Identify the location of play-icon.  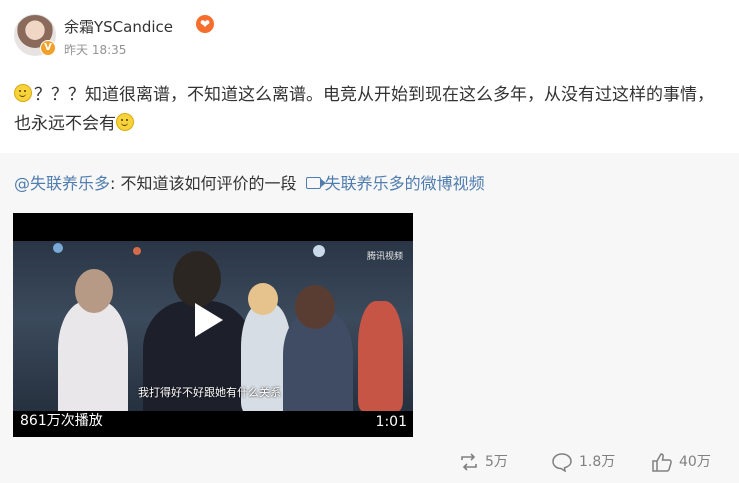
(209, 320).